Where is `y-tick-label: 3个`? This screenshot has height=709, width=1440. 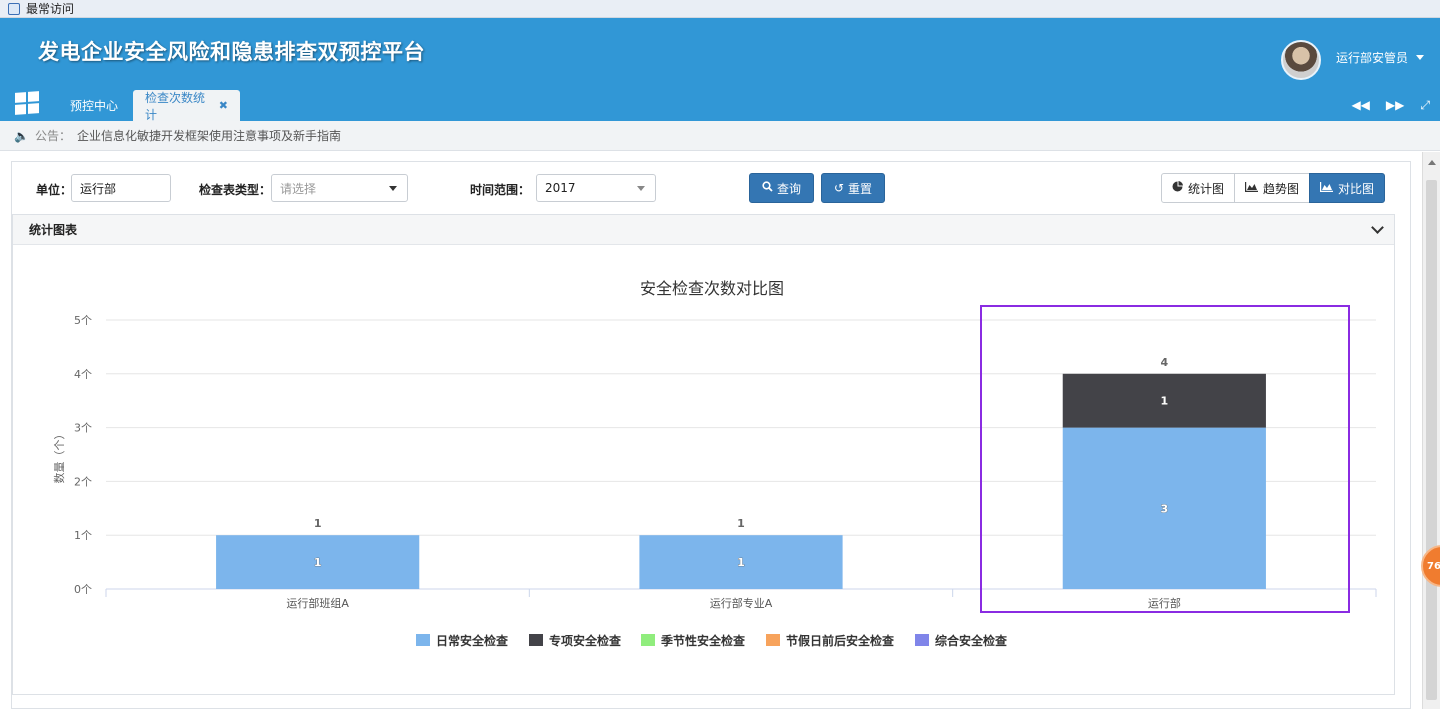
y-tick-label: 3个 is located at coordinates (83, 428).